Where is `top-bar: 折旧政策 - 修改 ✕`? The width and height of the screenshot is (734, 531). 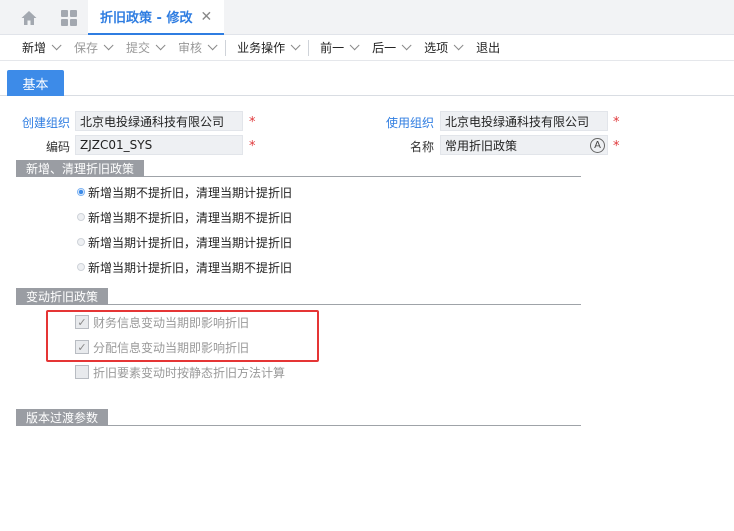 top-bar: 折旧政策 - 修改 ✕ is located at coordinates (367, 17).